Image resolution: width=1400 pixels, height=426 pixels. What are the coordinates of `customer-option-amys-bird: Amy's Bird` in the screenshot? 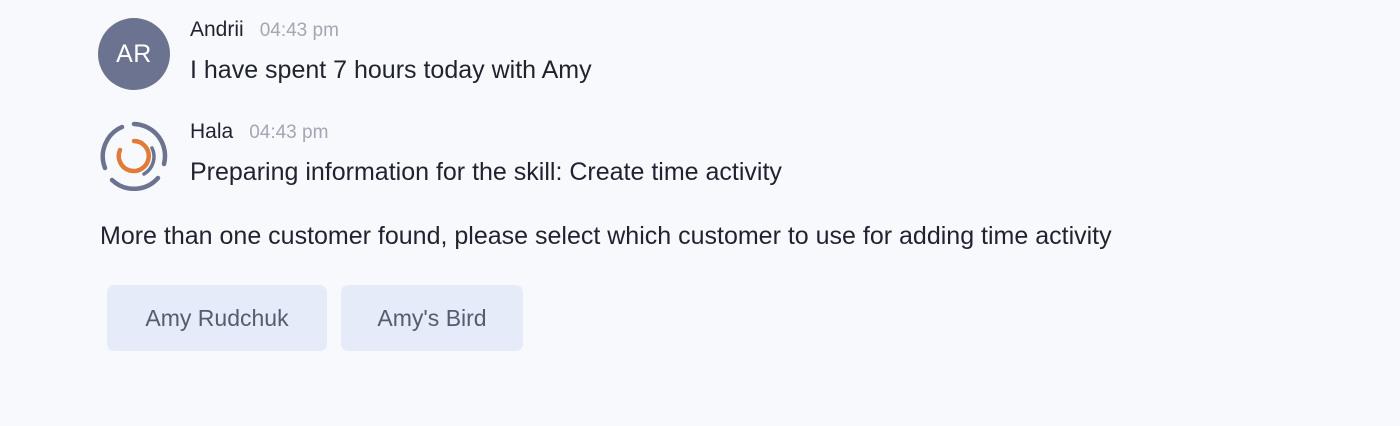 It's located at (432, 318).